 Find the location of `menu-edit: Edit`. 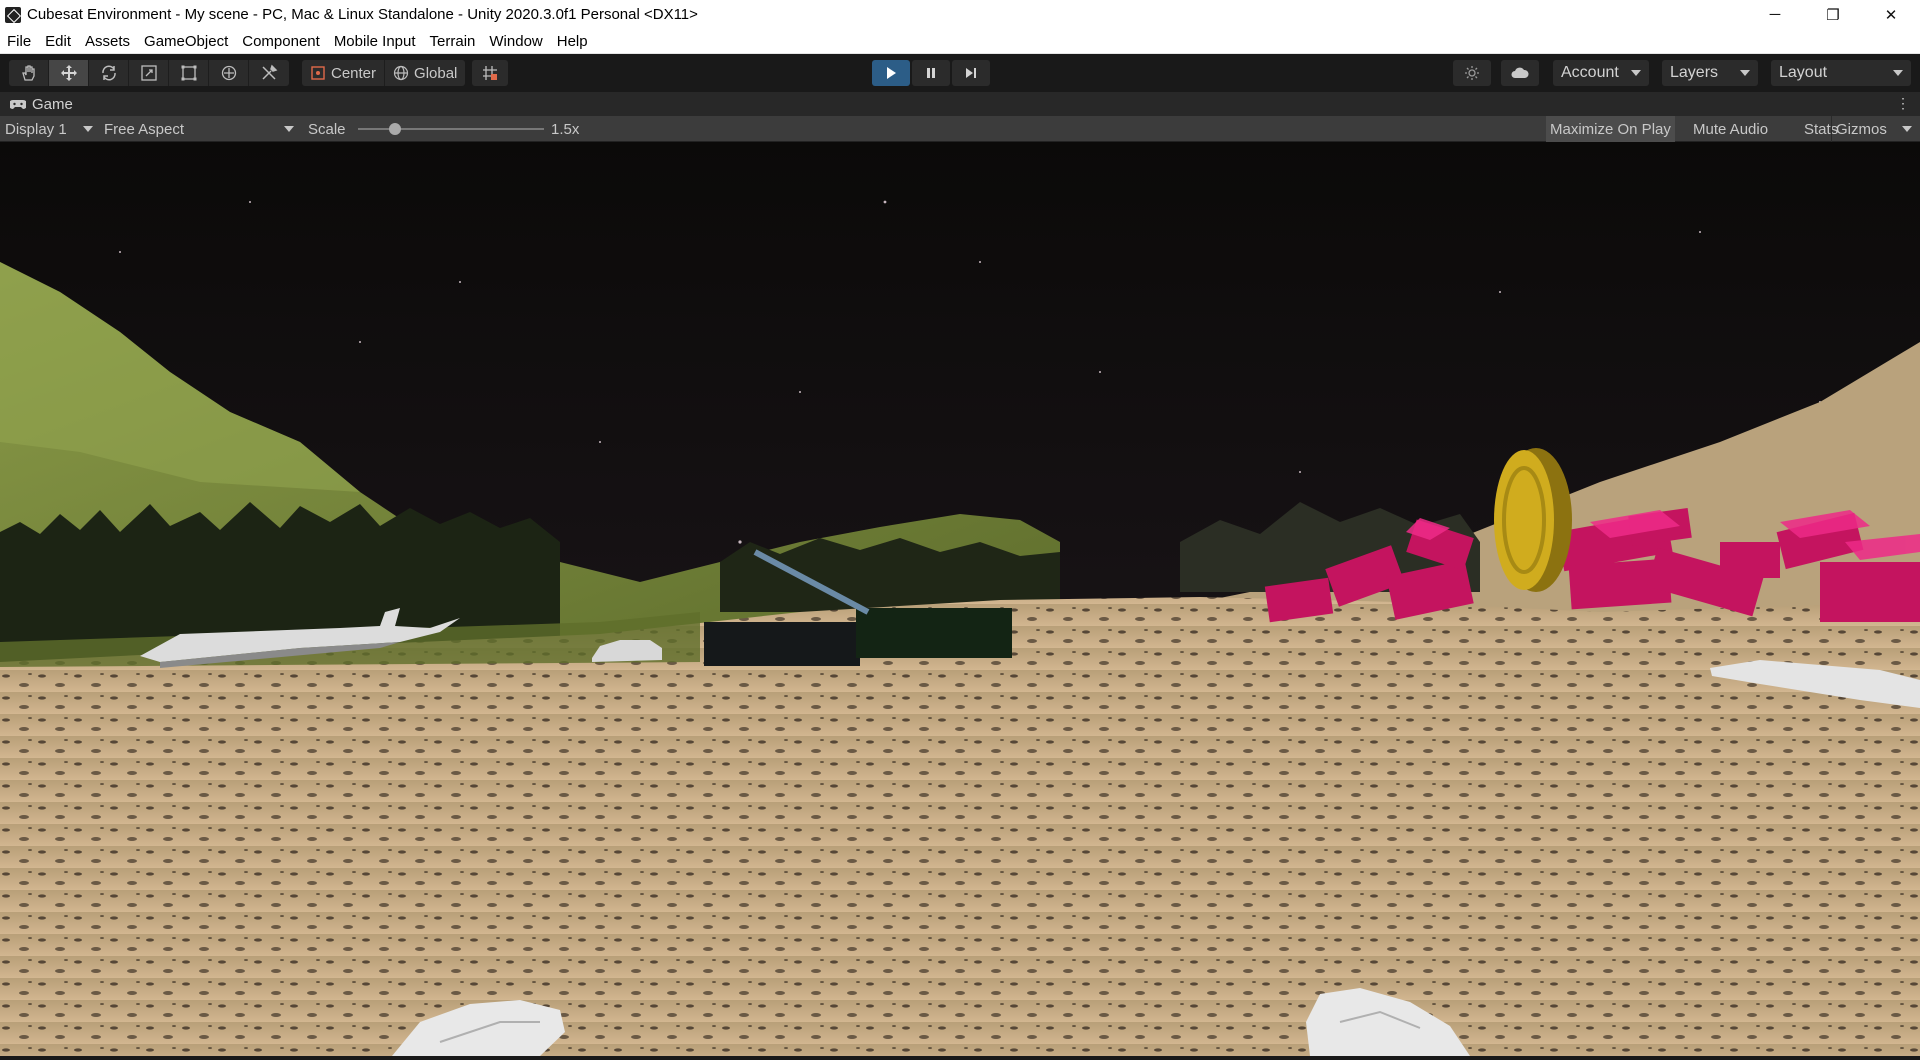

menu-edit: Edit is located at coordinates (58, 41).